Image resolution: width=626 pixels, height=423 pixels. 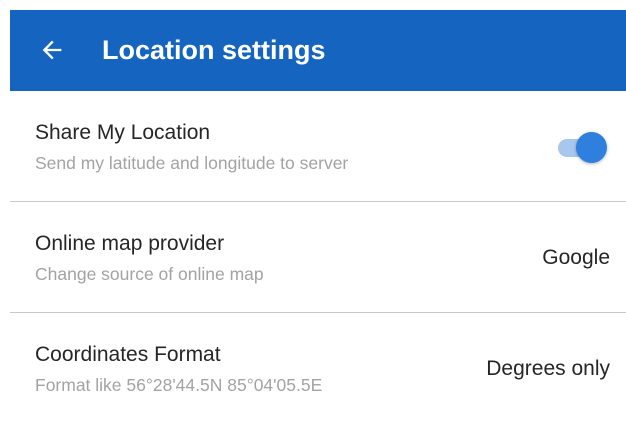 What do you see at coordinates (128, 354) in the screenshot?
I see `setting-title: Coordinates Format` at bounding box center [128, 354].